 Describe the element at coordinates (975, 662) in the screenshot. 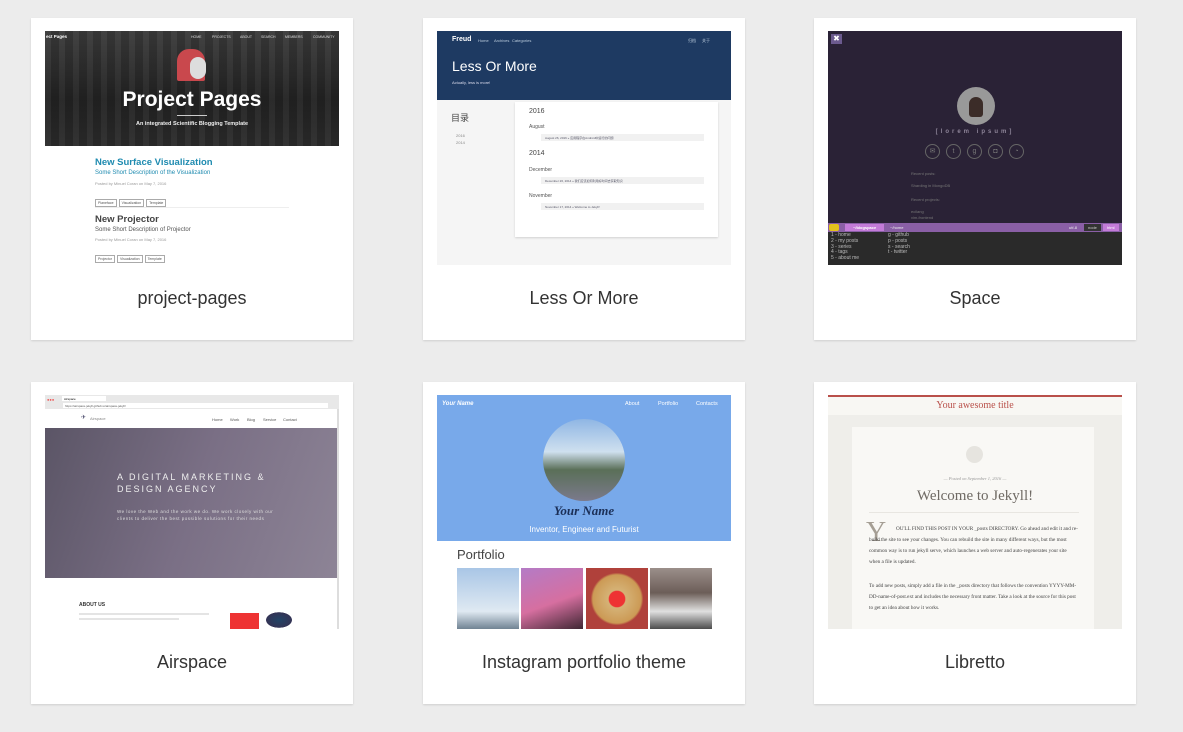

I see `theme-name: Libretto` at that location.